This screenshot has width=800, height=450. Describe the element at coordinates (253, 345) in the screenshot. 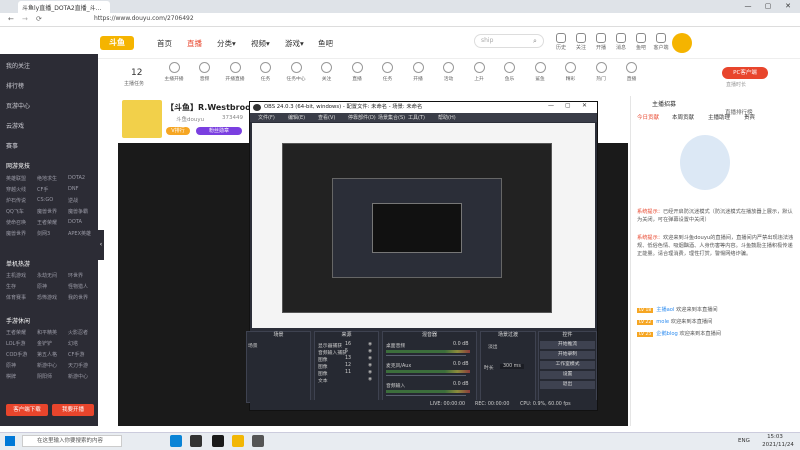

I see `scene-item: 场景` at that location.